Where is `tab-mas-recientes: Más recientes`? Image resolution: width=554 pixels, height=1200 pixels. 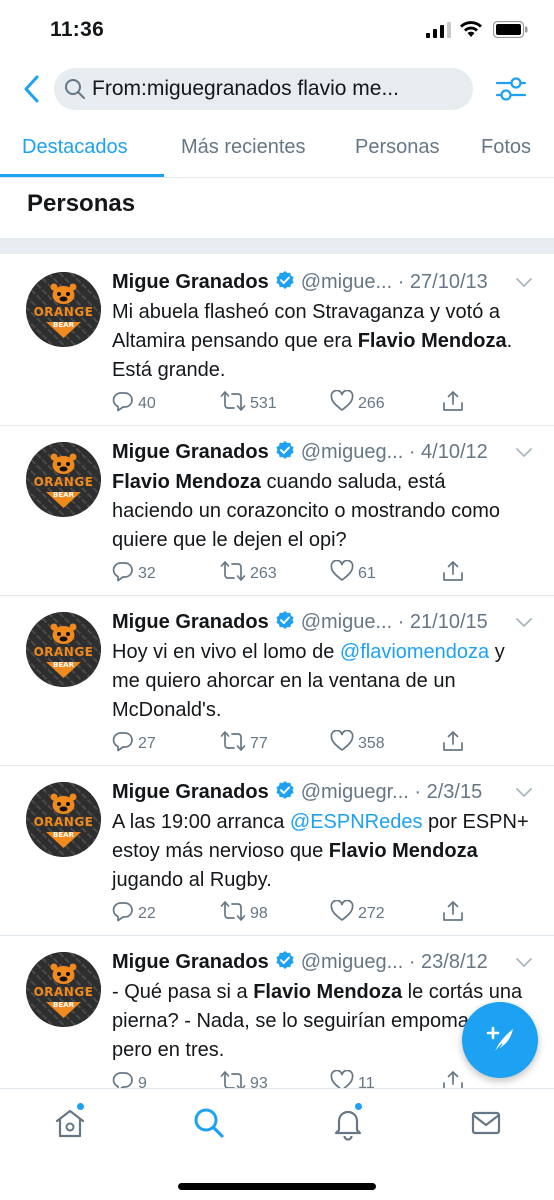
tab-mas-recientes: Más recientes is located at coordinates (243, 147).